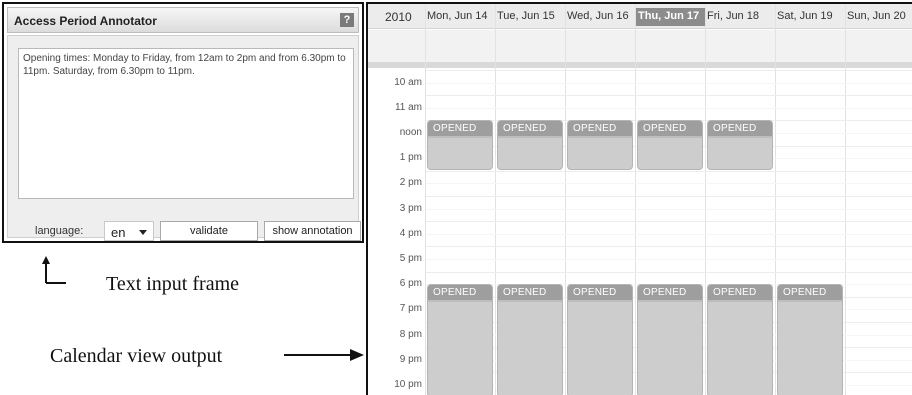 The width and height of the screenshot is (912, 395). Describe the element at coordinates (209, 231) in the screenshot. I see `validate-button: validate` at that location.